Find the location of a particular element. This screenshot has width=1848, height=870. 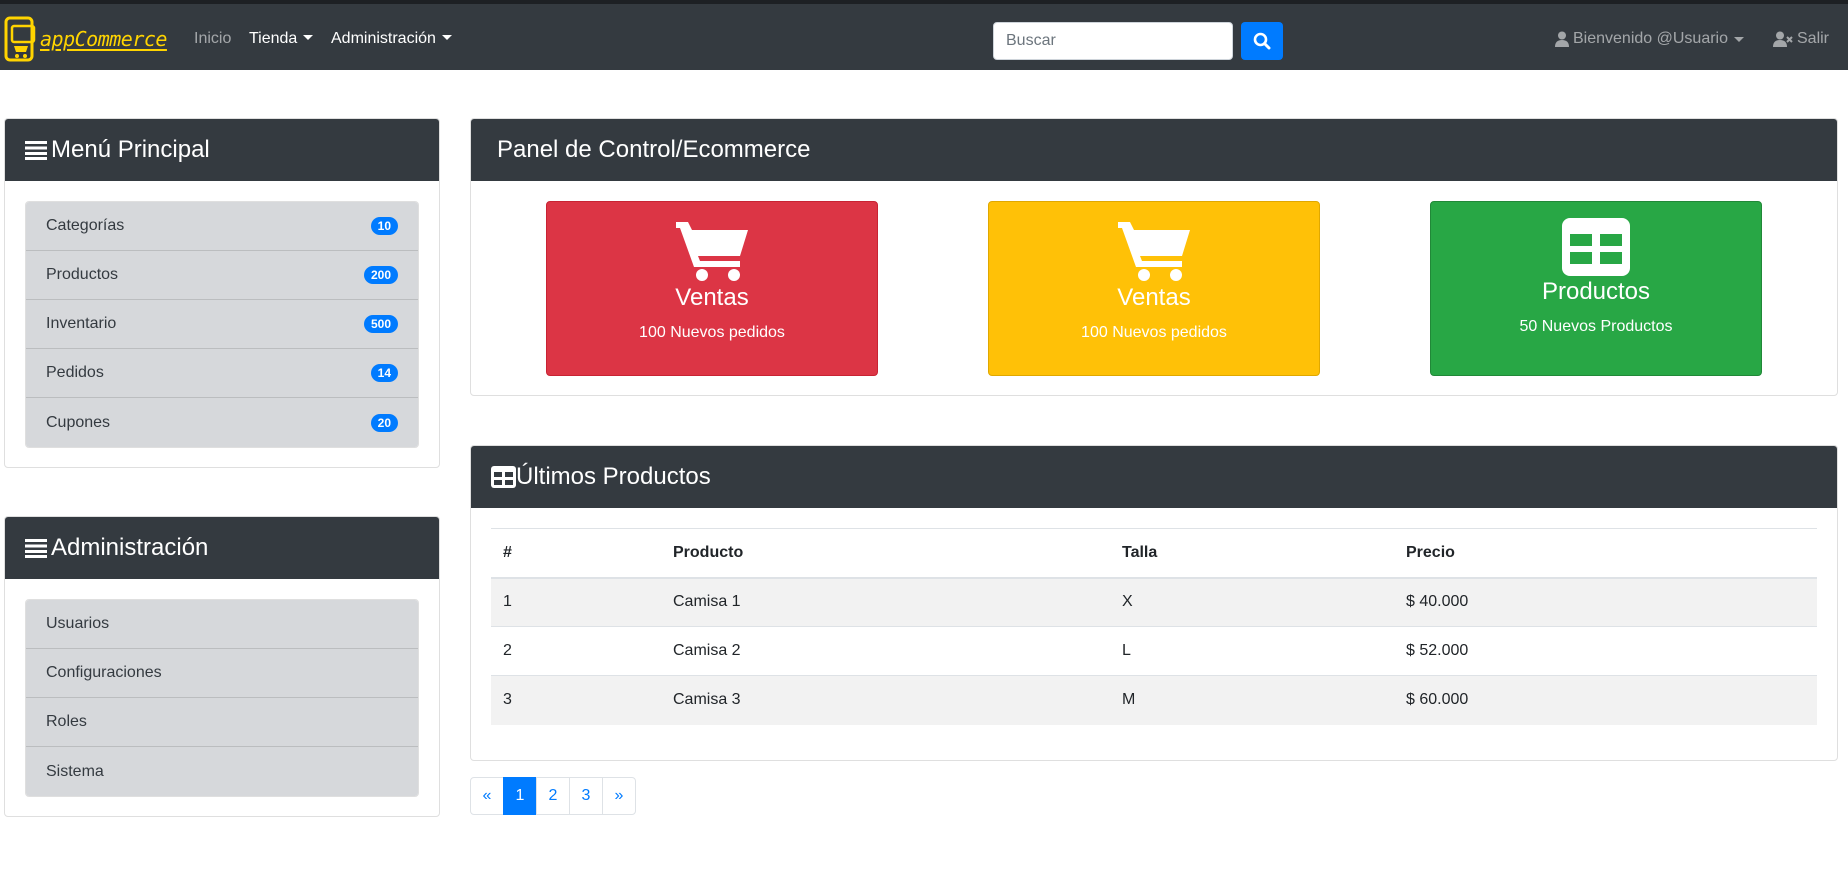

ultimos-productos-header: Últimos Productos is located at coordinates (1154, 477).